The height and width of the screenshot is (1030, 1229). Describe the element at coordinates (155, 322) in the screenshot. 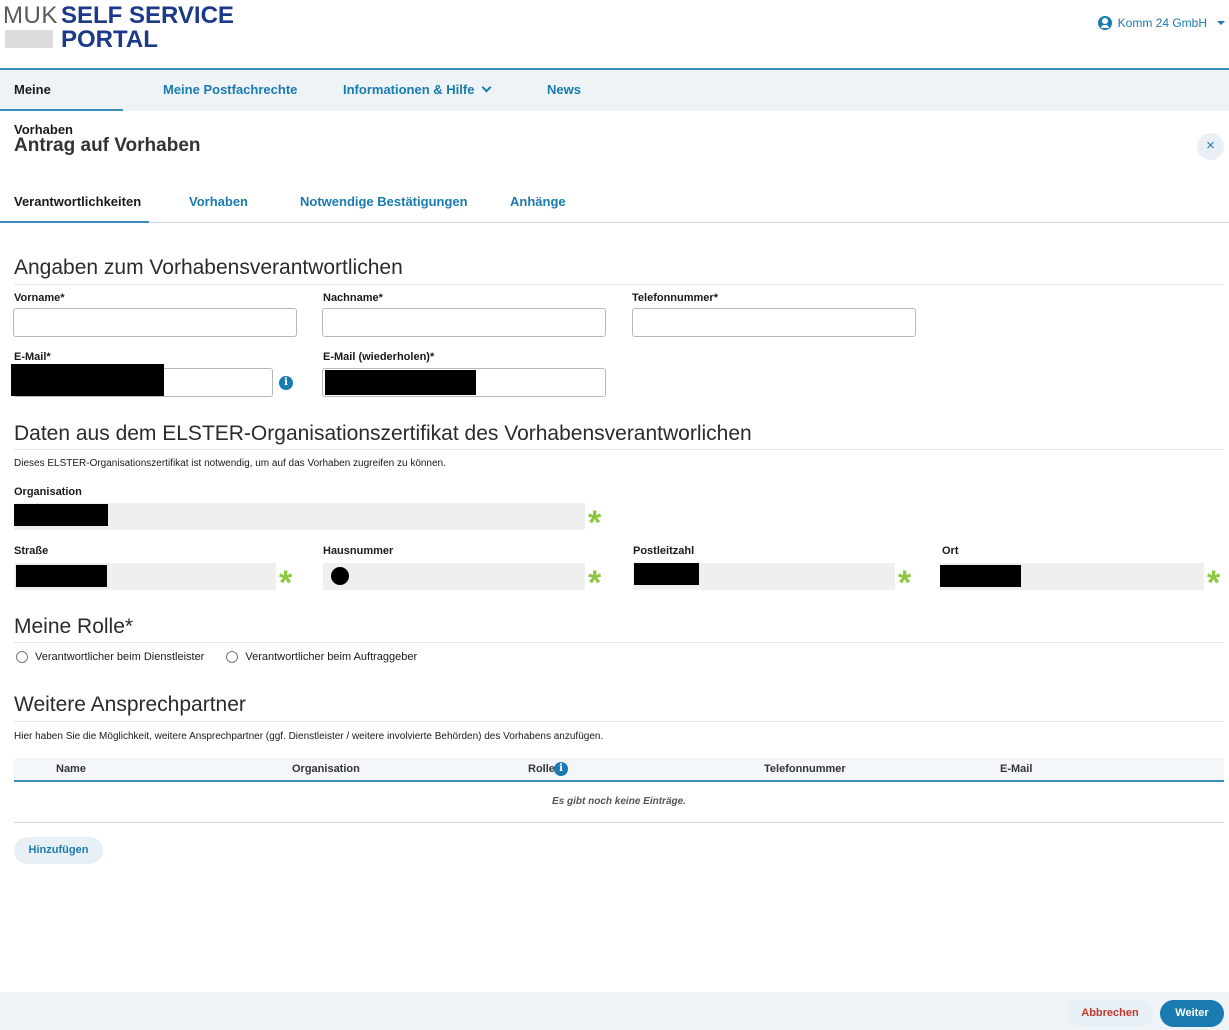

I see `first-name-field` at that location.